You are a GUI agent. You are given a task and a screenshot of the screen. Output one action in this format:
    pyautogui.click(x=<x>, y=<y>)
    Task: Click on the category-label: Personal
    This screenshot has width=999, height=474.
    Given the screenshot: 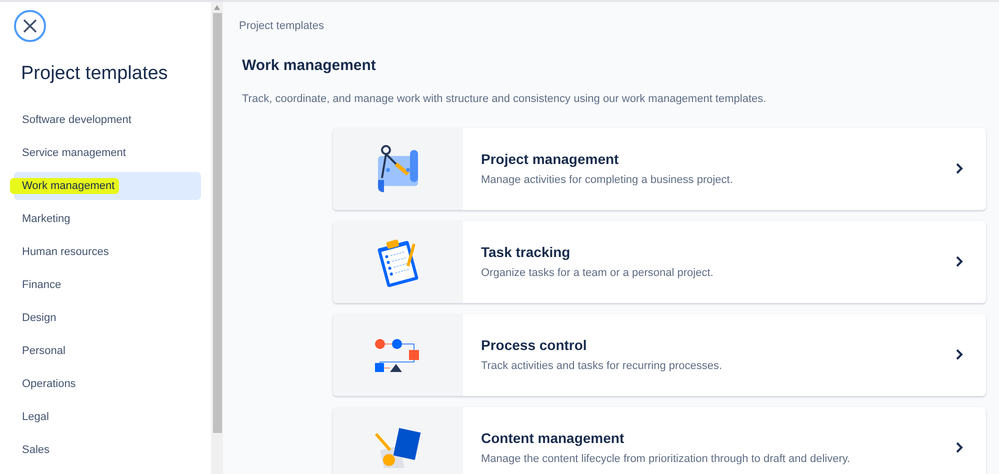 What is the action you would take?
    pyautogui.click(x=44, y=351)
    